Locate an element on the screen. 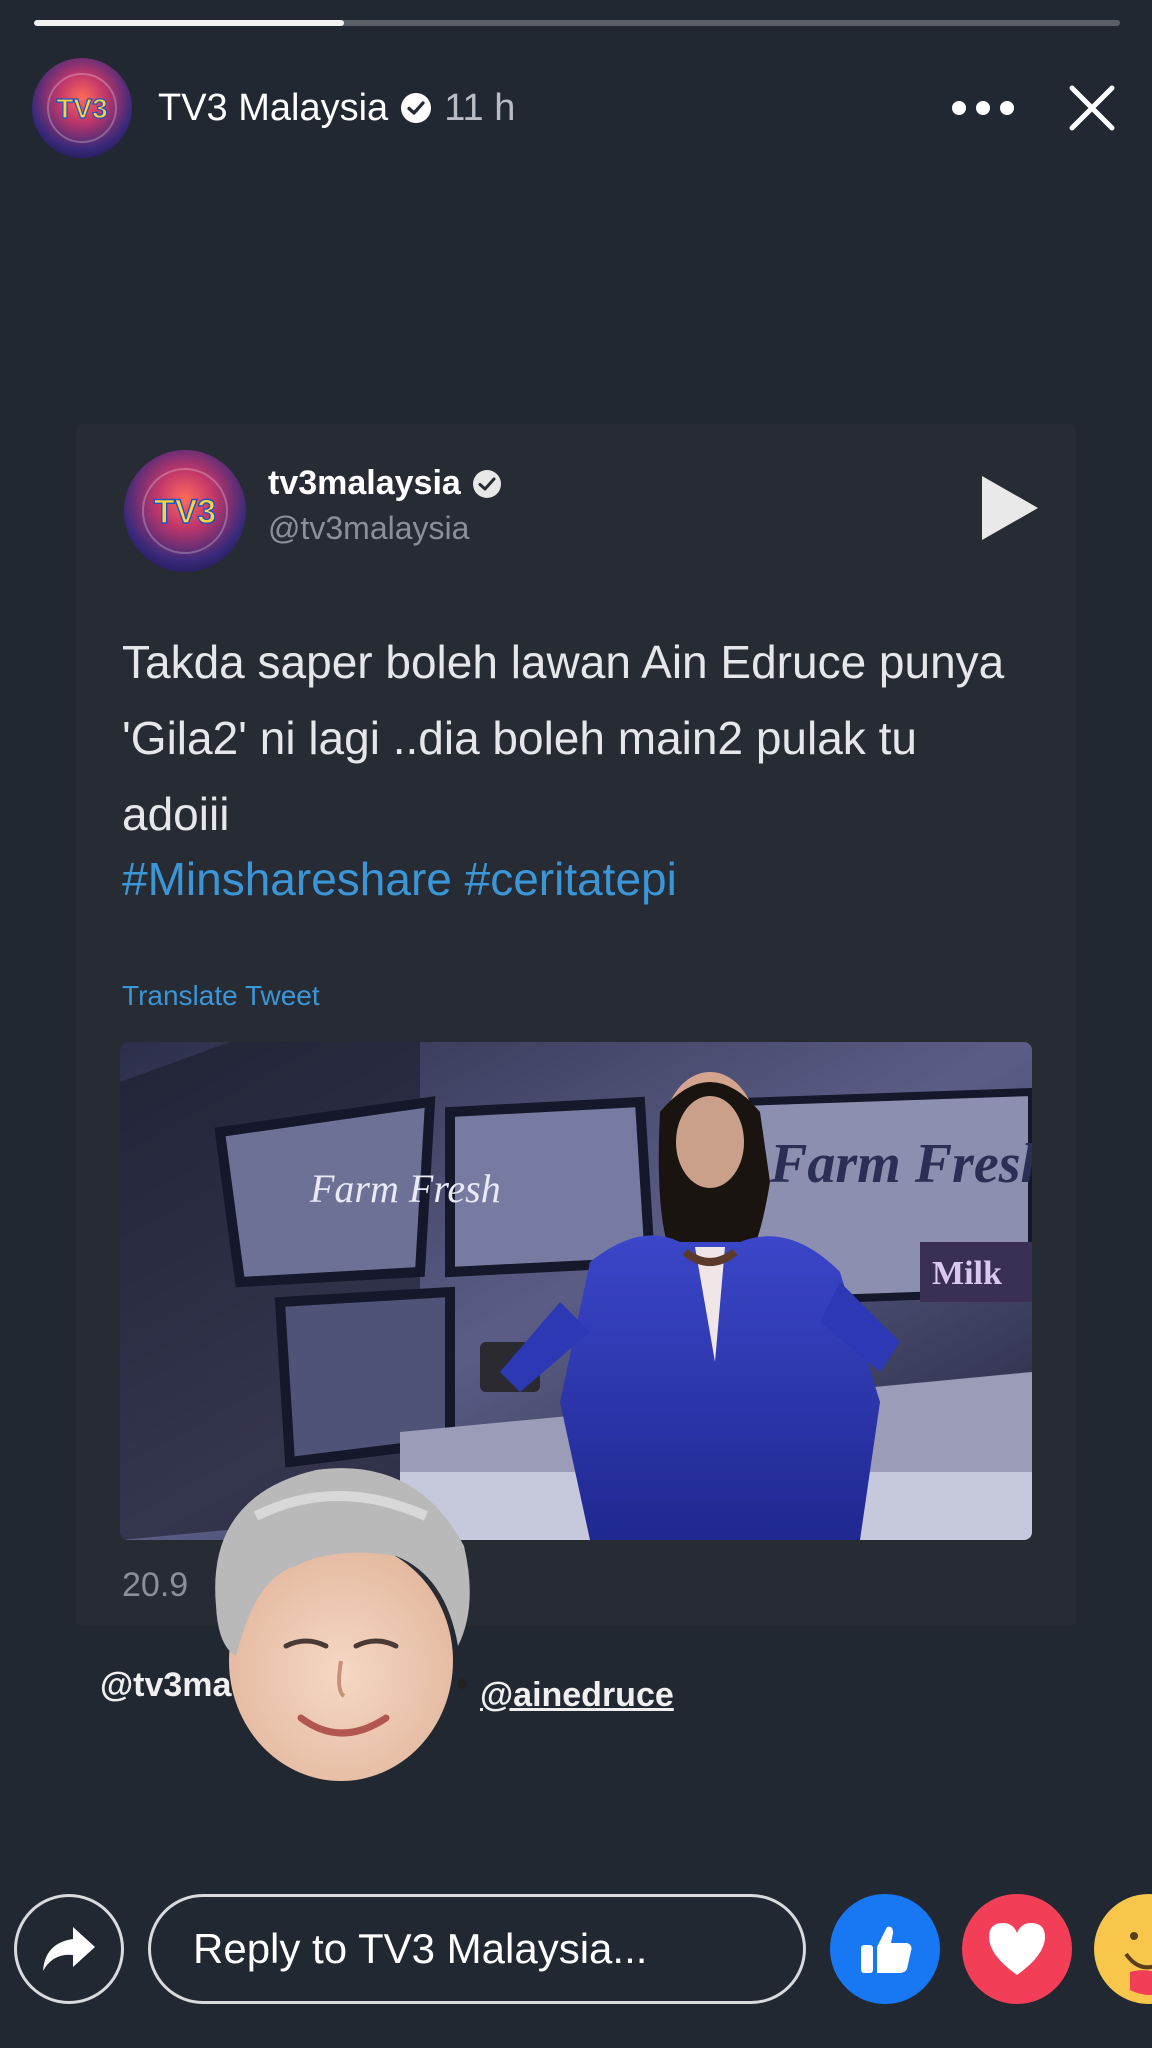 The width and height of the screenshot is (1152, 2048). tweet-author-name: tv3malaysia is located at coordinates (385, 483).